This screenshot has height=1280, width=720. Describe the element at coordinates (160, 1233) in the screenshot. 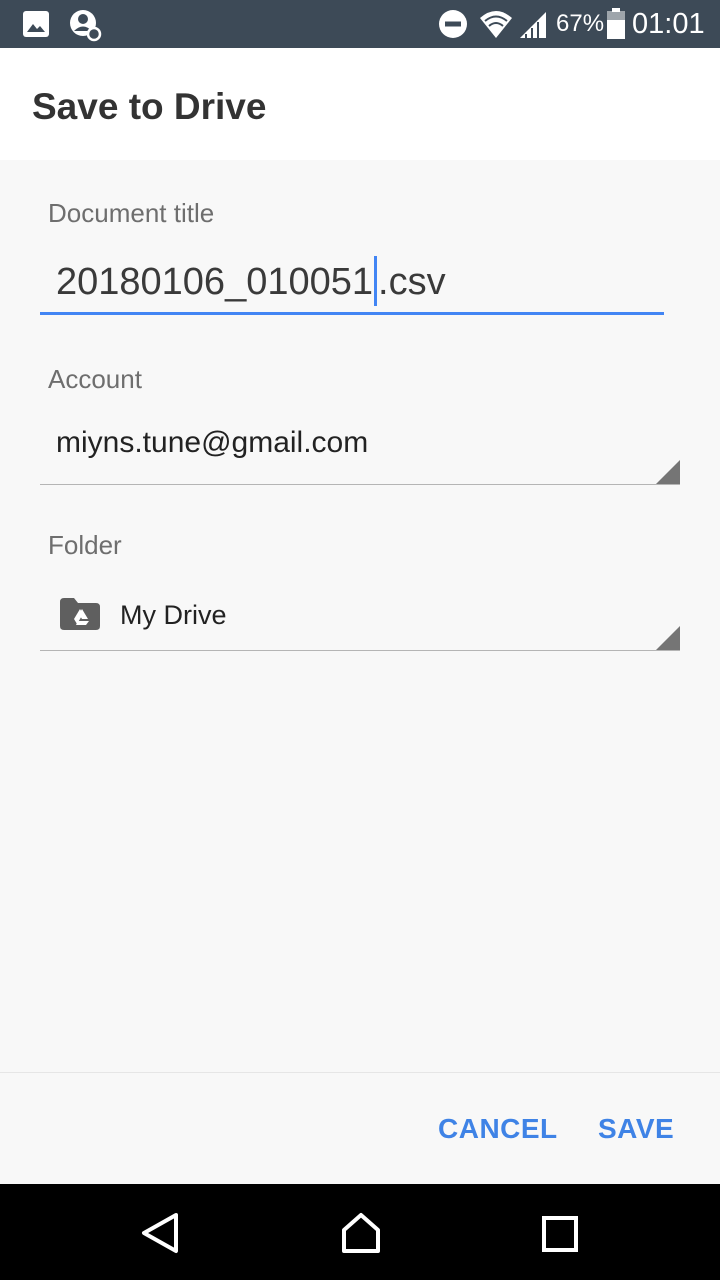

I see `back-icon` at that location.